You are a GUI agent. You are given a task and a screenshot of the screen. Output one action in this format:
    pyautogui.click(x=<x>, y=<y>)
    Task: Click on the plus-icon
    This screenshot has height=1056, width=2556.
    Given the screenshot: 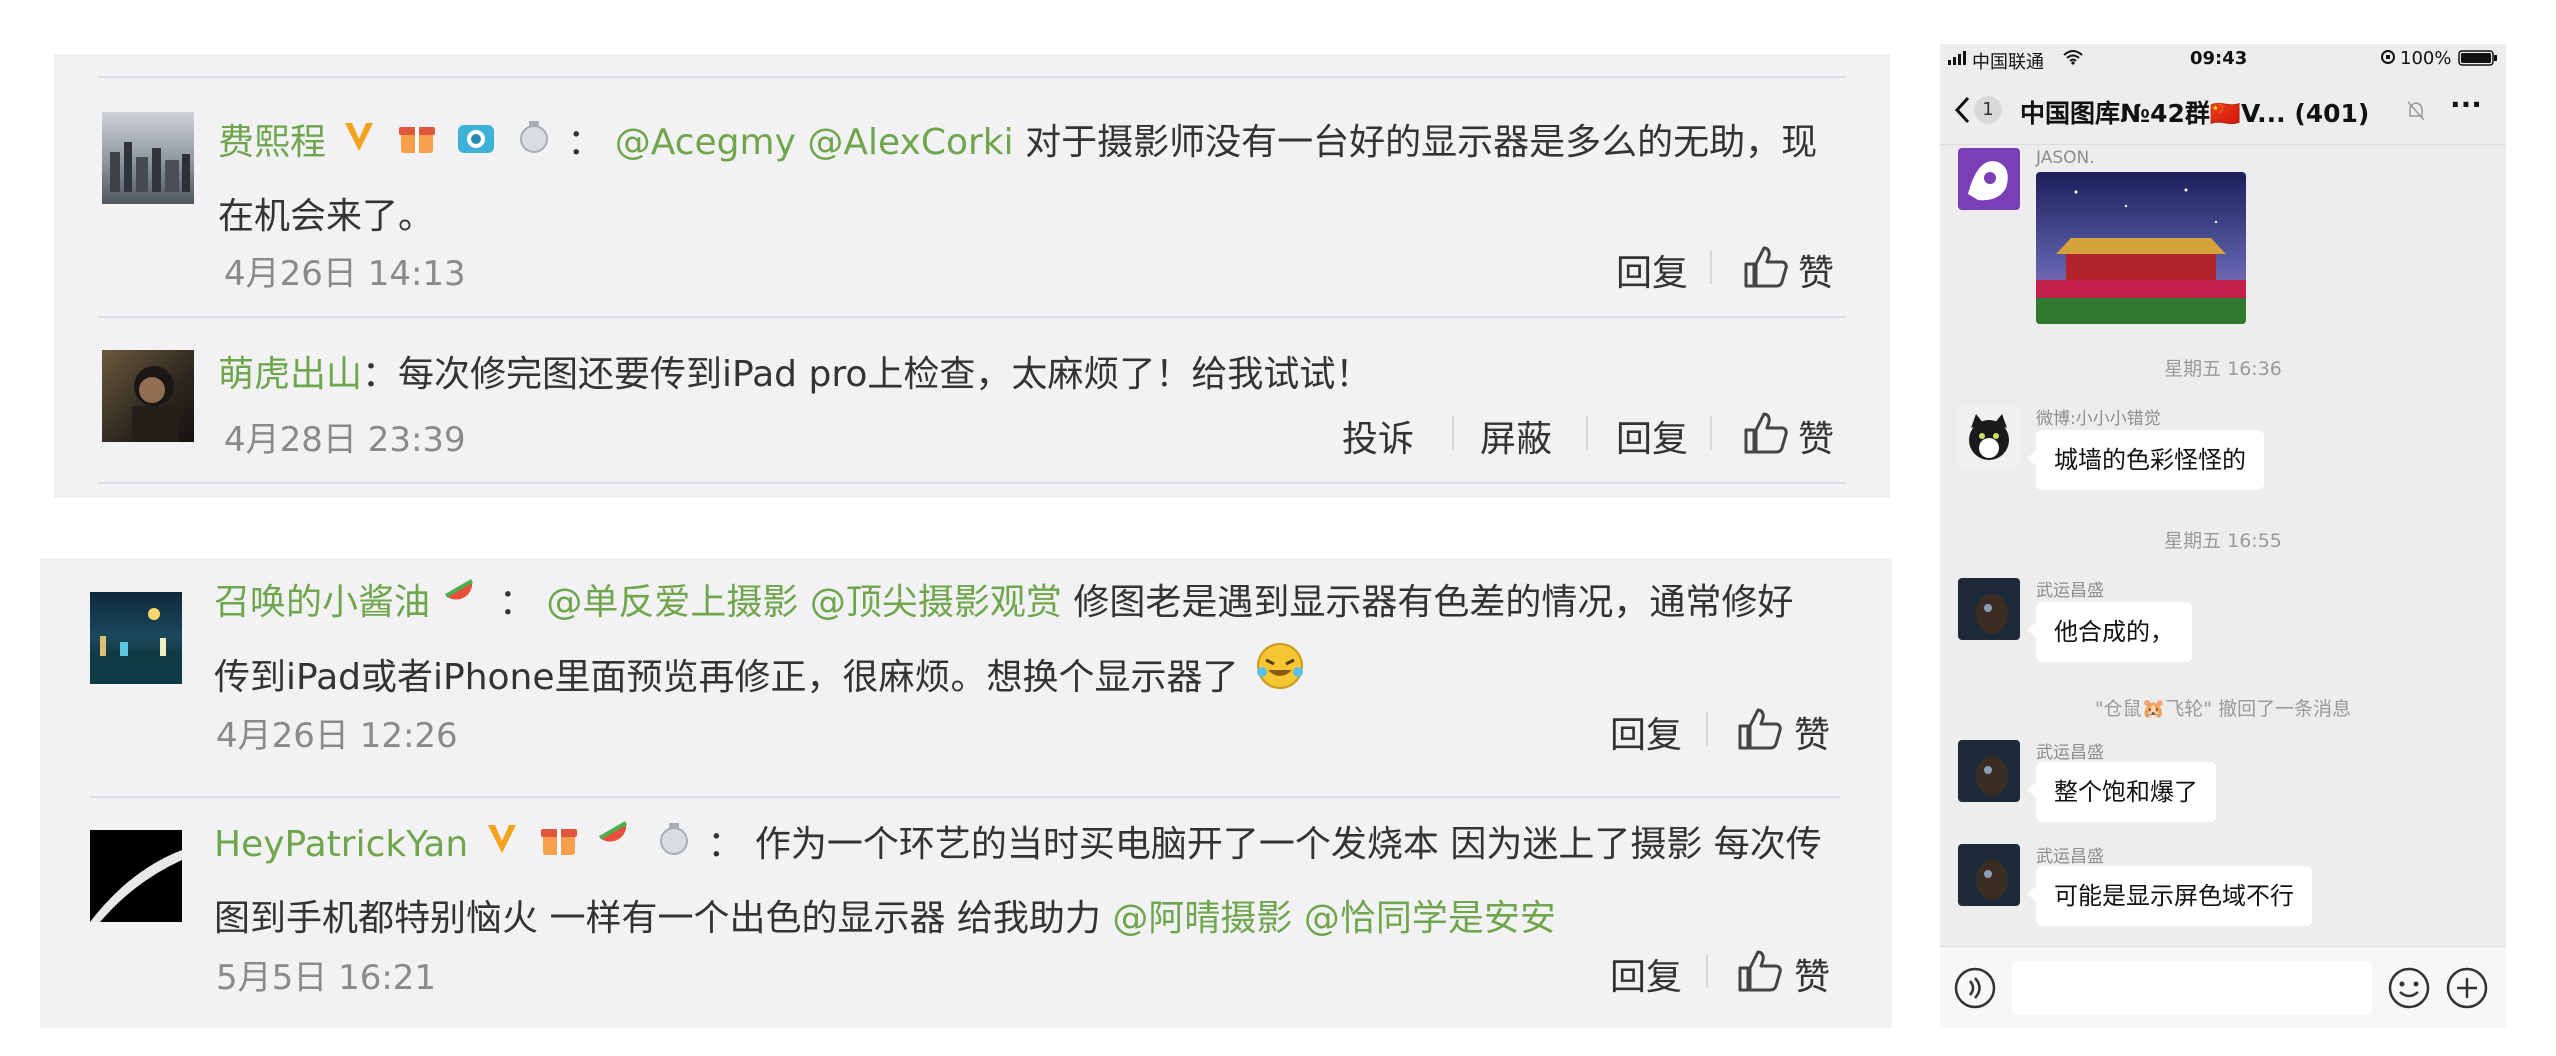 What is the action you would take?
    pyautogui.click(x=2467, y=990)
    